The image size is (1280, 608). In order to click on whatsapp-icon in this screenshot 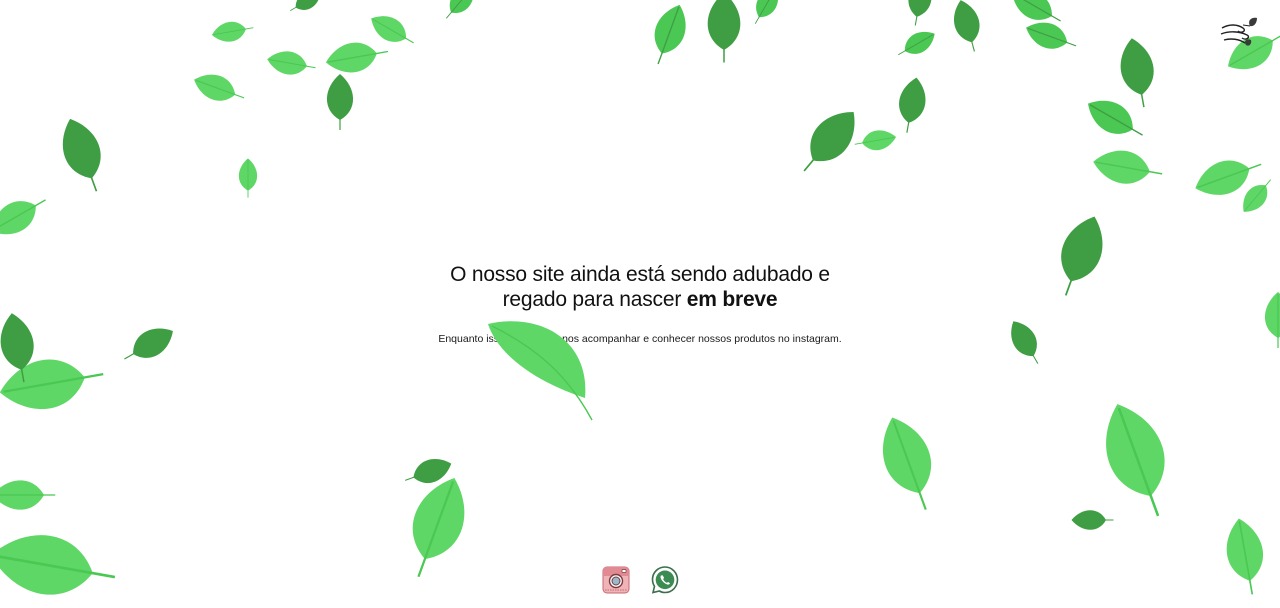, I will do `click(665, 580)`.